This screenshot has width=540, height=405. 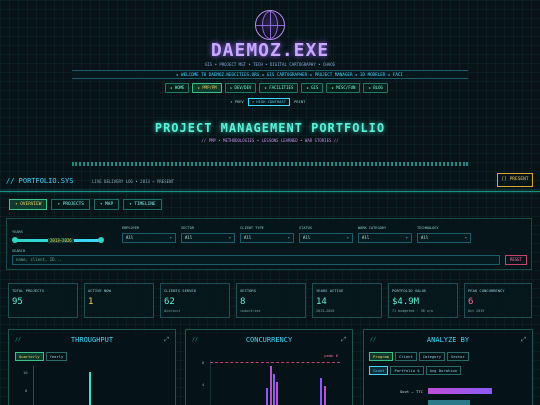 What do you see at coordinates (28, 204) in the screenshot?
I see `tab-overview: ✦ OVERVIEW` at bounding box center [28, 204].